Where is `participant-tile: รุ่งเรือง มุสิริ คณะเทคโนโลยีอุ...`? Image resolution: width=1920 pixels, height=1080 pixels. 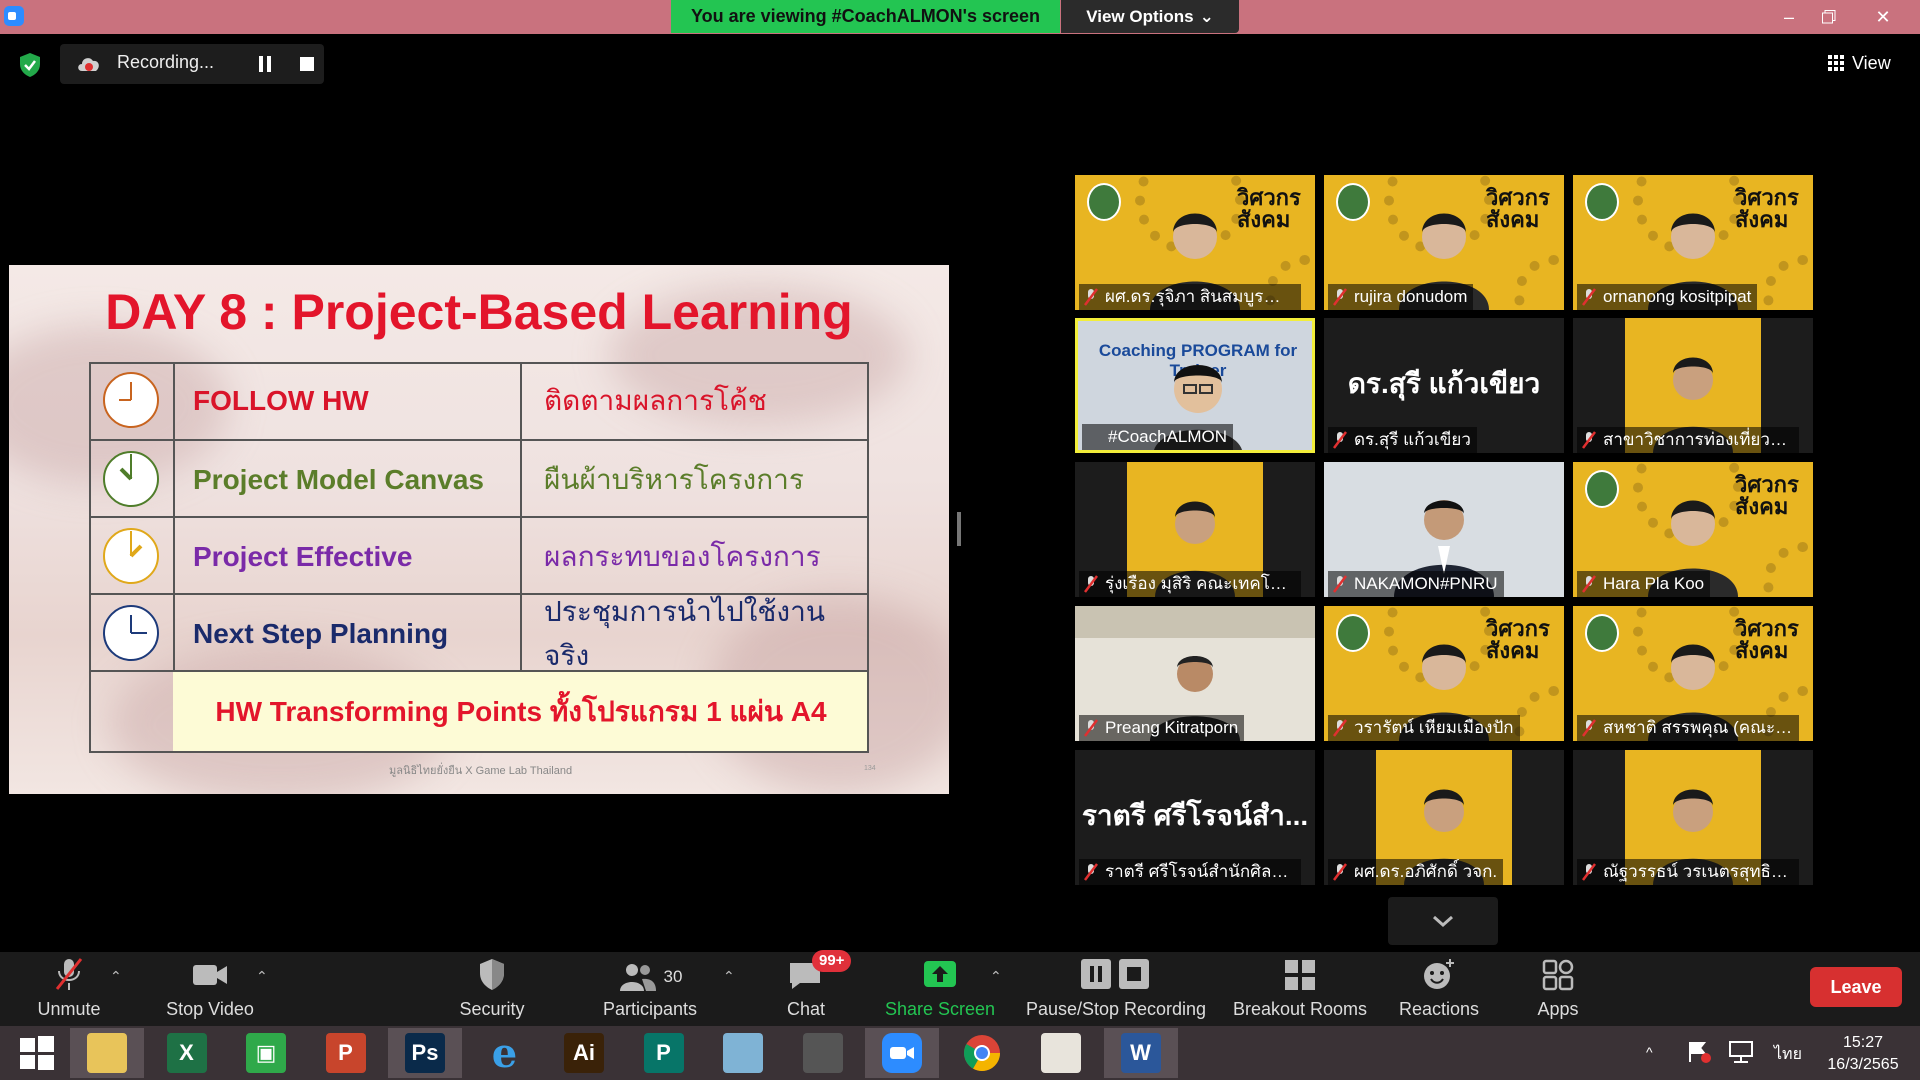 participant-tile: รุ่งเรือง มุสิริ คณะเทคโนโลยีอุ... is located at coordinates (1195, 529).